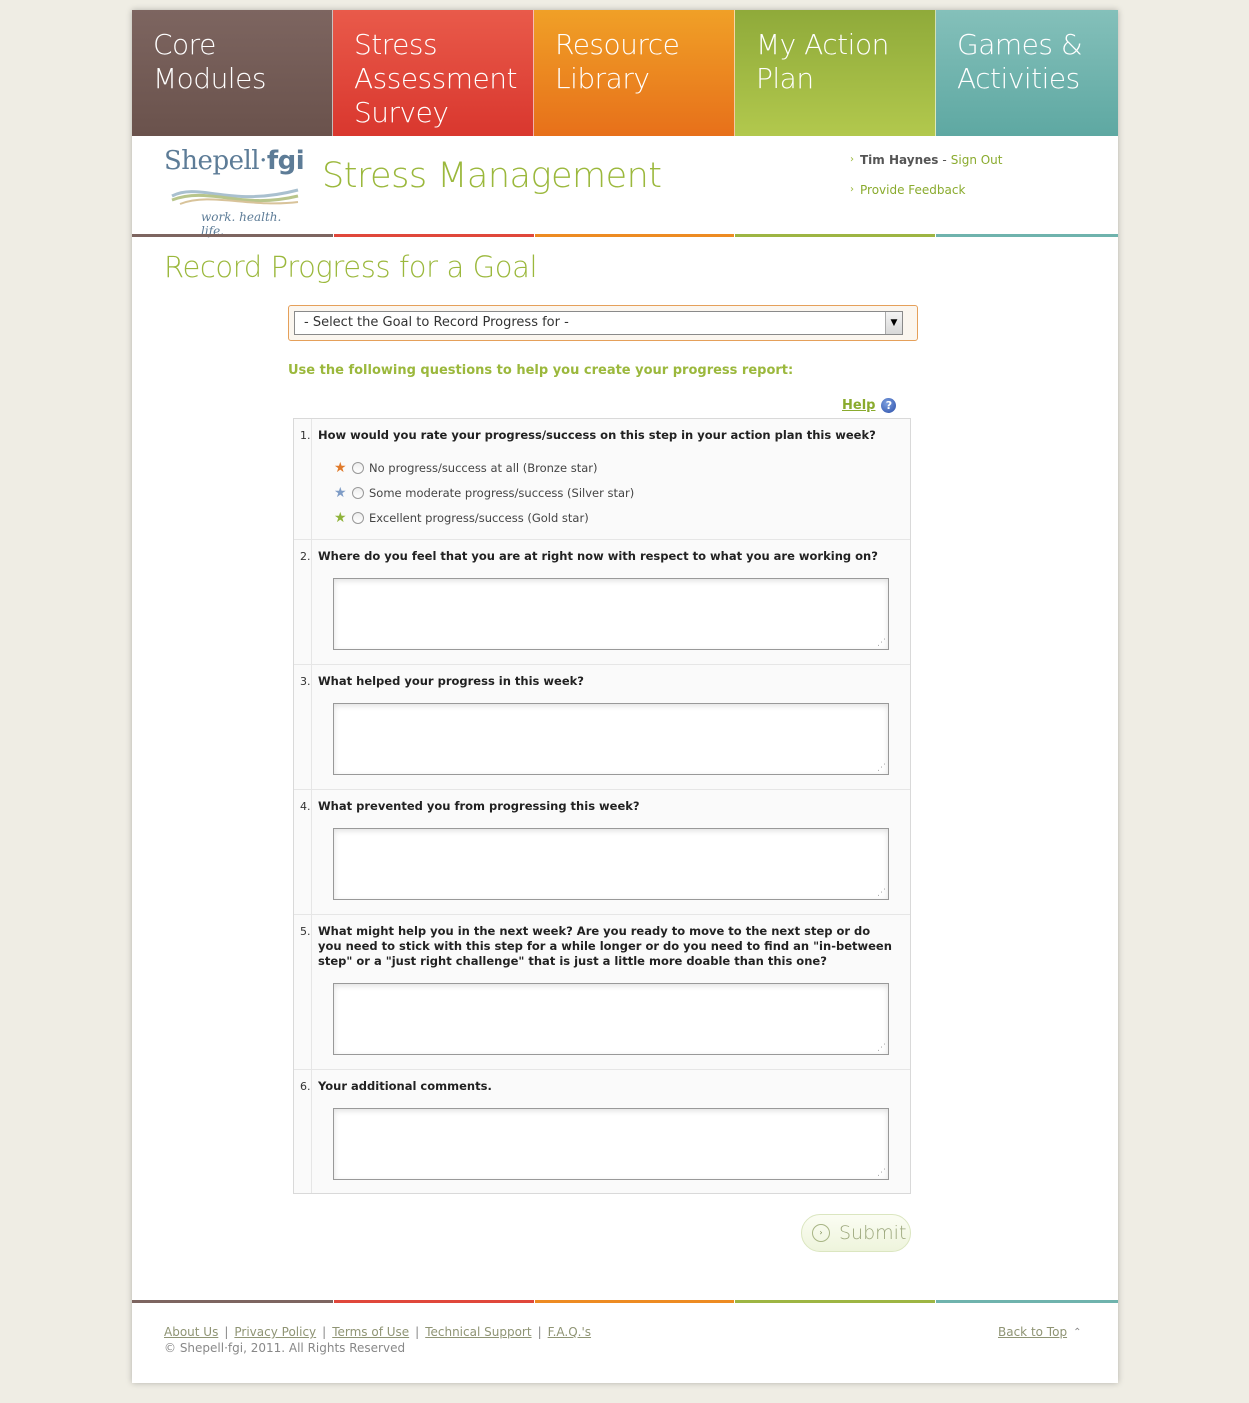 Image resolution: width=1249 pixels, height=1403 pixels. Describe the element at coordinates (899, 160) in the screenshot. I see `user-name: Tim Haynes` at that location.